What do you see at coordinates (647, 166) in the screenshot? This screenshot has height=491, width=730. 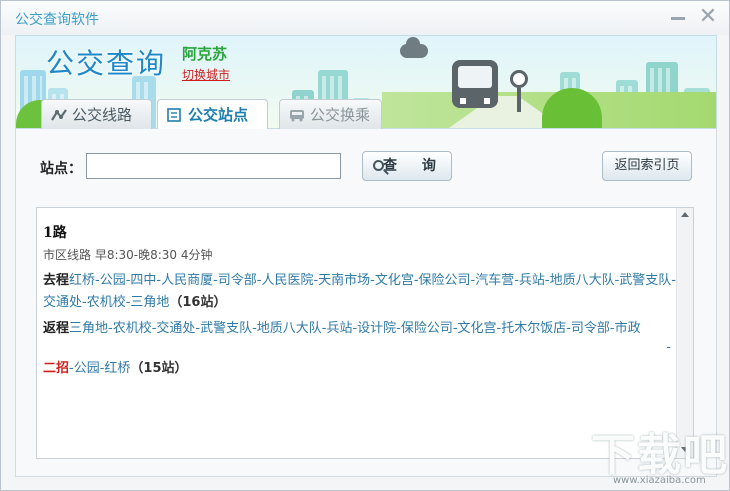 I see `back-to-index-button: 返回索引页` at bounding box center [647, 166].